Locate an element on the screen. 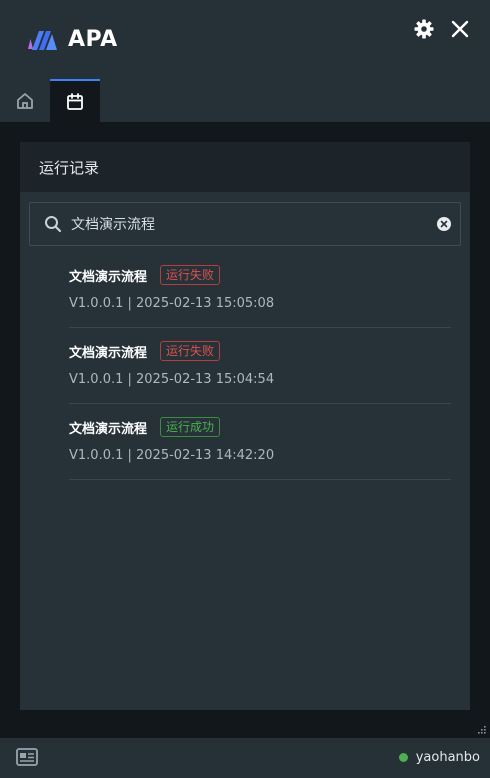 This screenshot has height=778, width=490. resize-grip-icon is located at coordinates (481, 731).